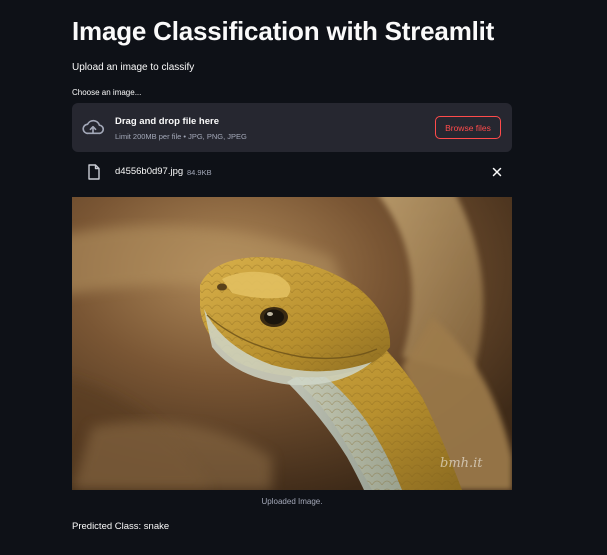 The image size is (607, 555). Describe the element at coordinates (283, 31) in the screenshot. I see `page-title: Image Classification with Streamlit` at that location.